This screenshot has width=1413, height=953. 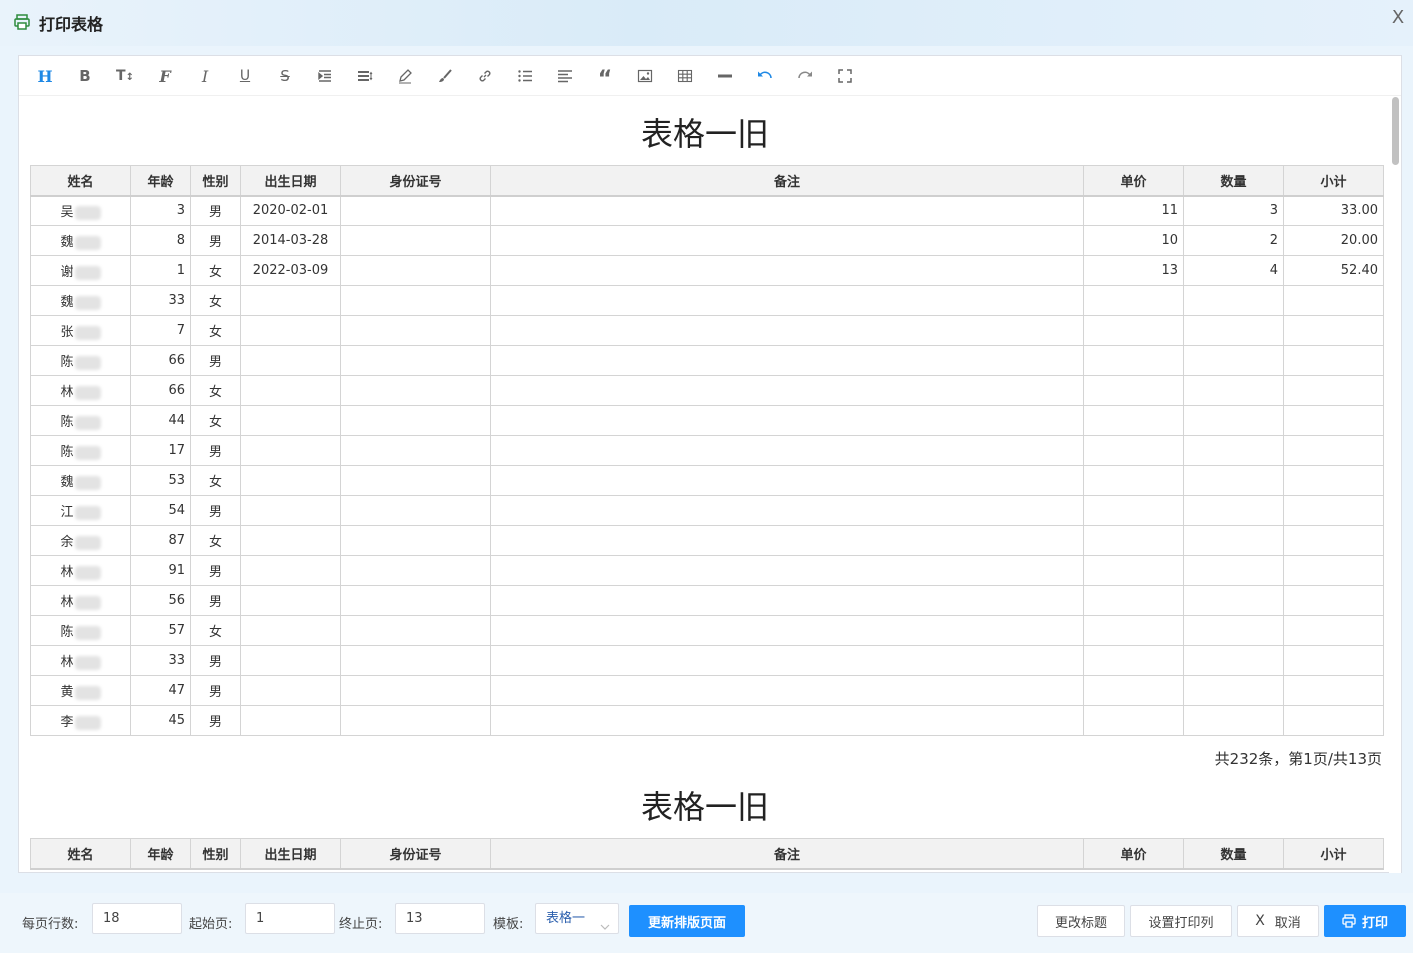 What do you see at coordinates (1278, 921) in the screenshot?
I see `cancel-button: X 取消` at bounding box center [1278, 921].